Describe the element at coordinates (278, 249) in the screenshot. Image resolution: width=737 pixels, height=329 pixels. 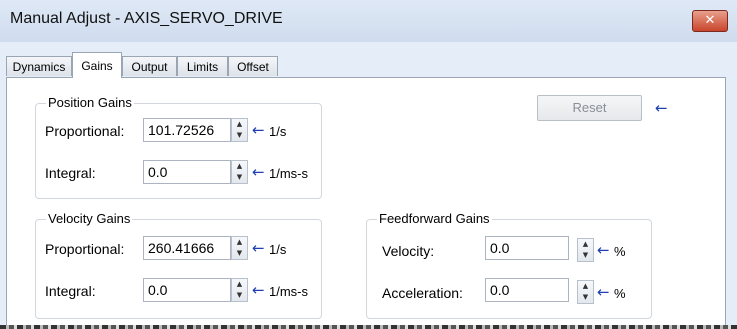
I see `velocity-proportional-unit: 1/s` at that location.